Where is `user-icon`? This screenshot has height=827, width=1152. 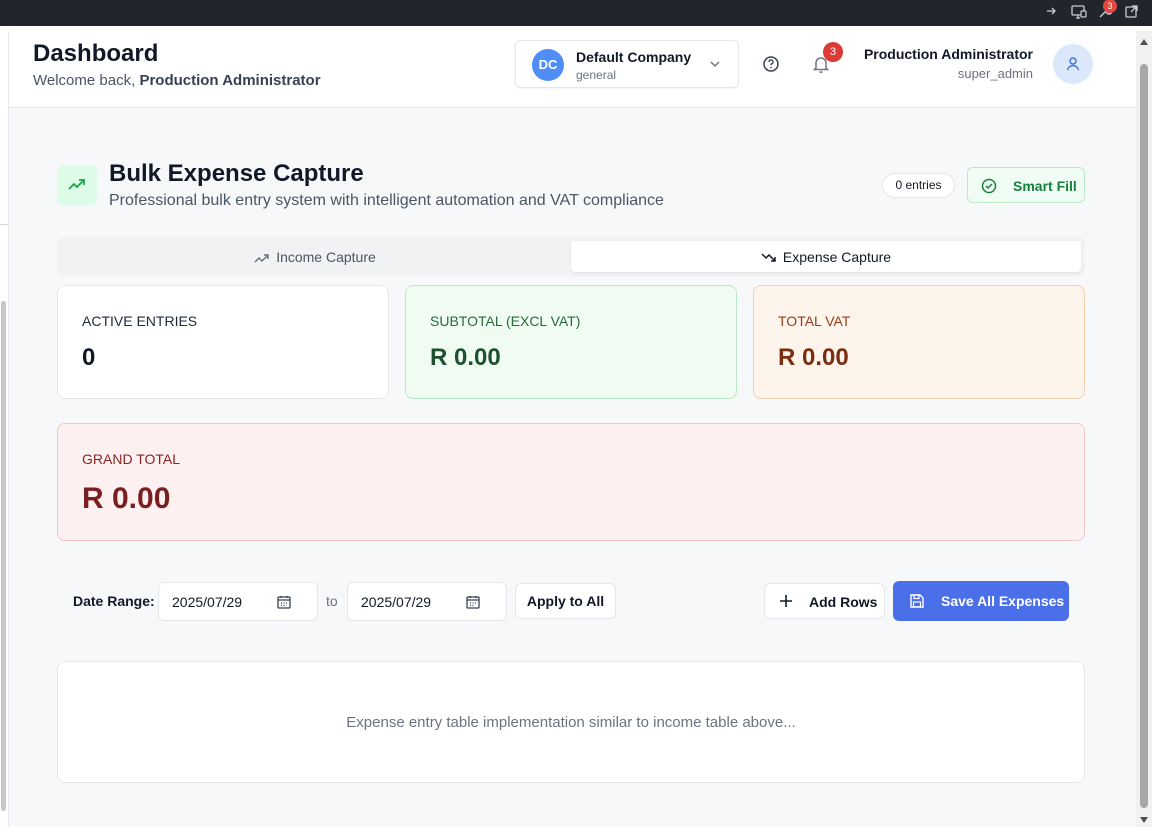
user-icon is located at coordinates (1073, 64).